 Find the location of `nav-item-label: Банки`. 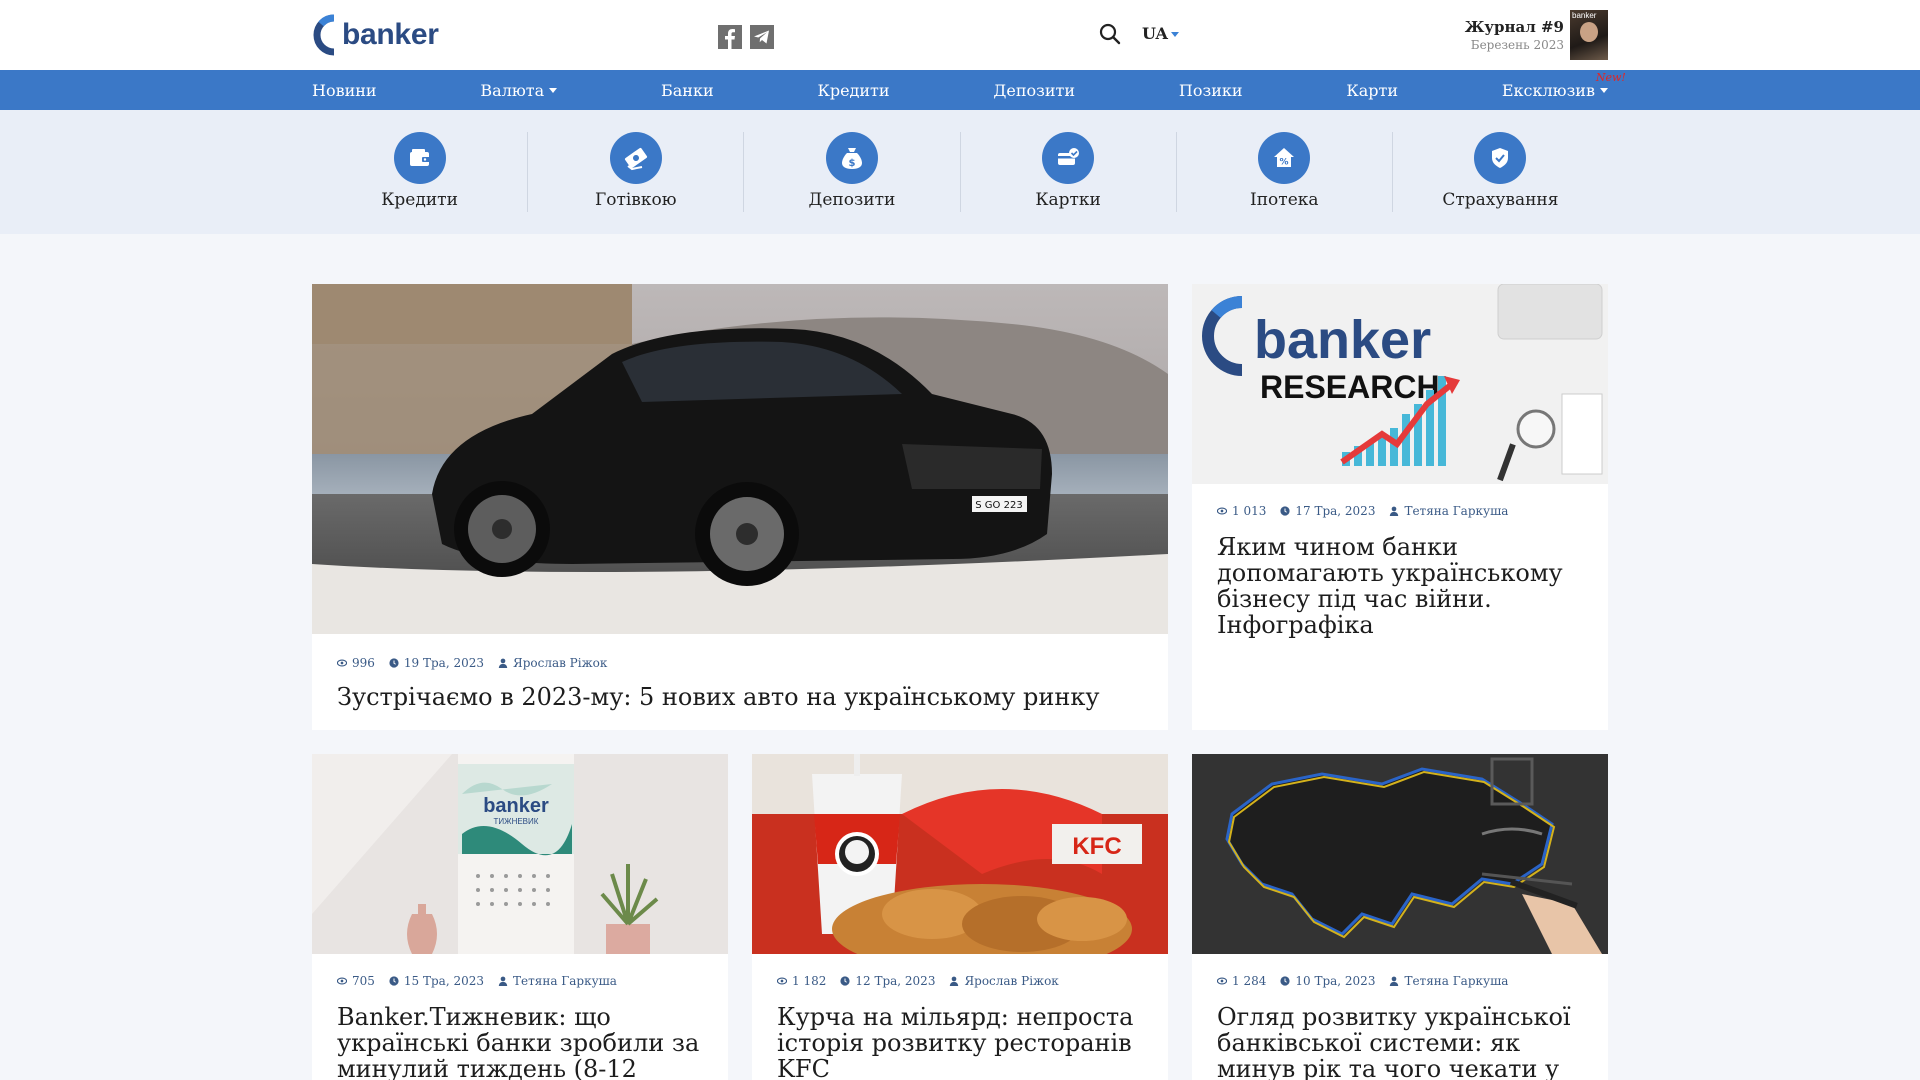

nav-item-label: Банки is located at coordinates (687, 90).